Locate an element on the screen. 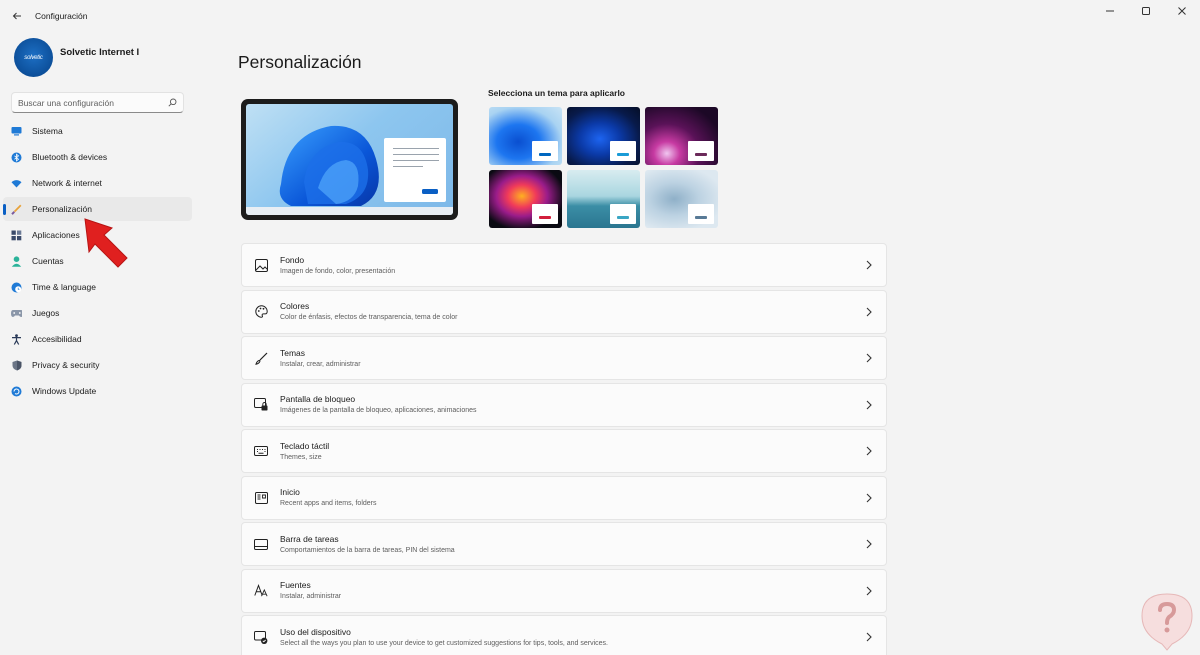 Image resolution: width=1200 pixels, height=655 pixels. page-title: Personalización is located at coordinates (300, 62).